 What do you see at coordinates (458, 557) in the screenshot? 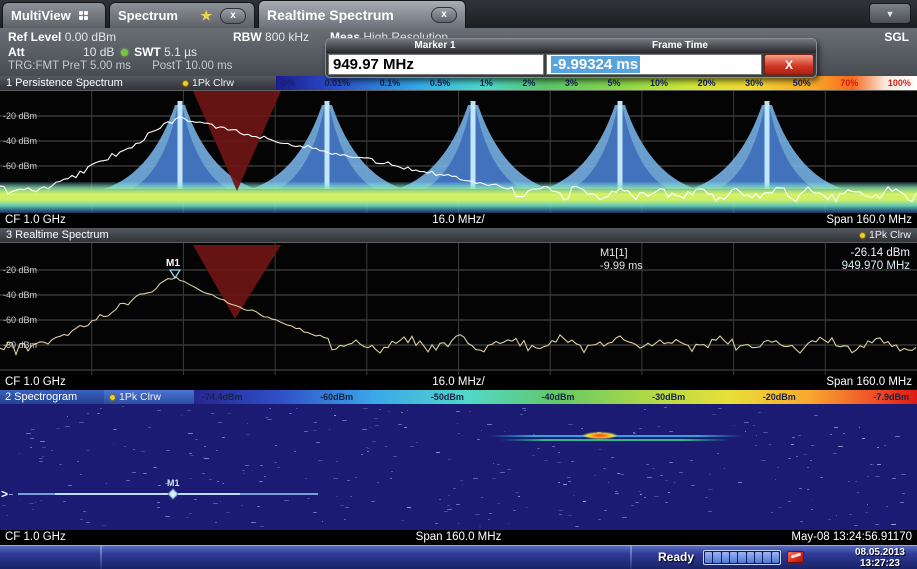
I see `status-bar: Ready 08.05.2013 13:27:23` at bounding box center [458, 557].